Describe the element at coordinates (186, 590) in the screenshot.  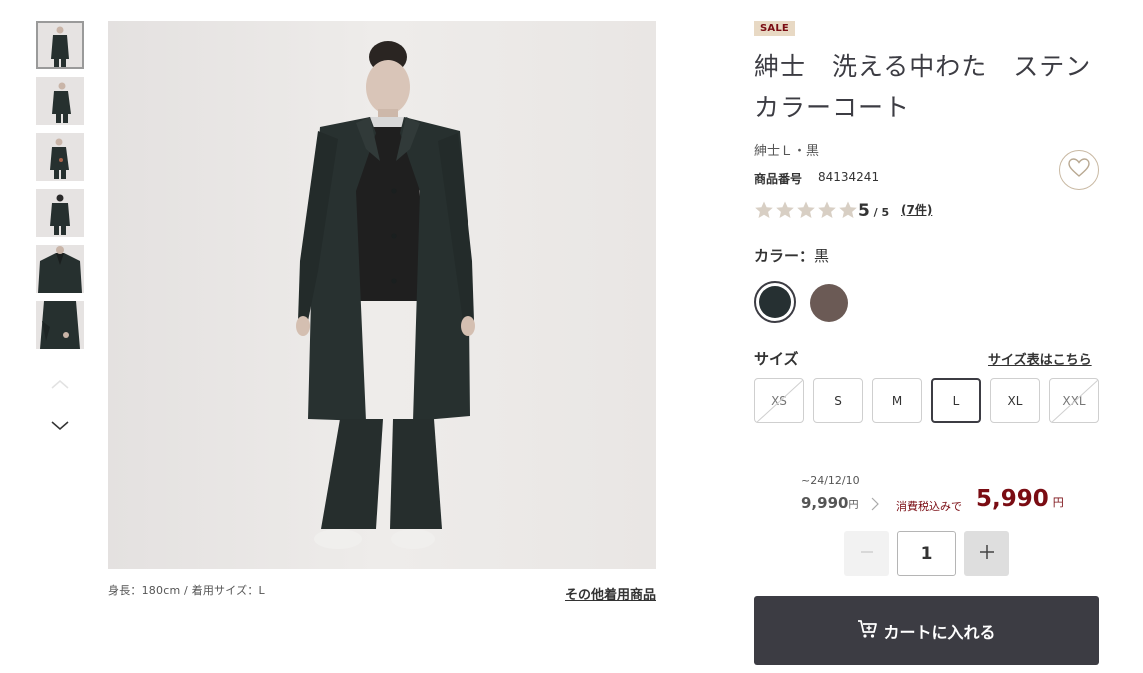
I see `model-info-caption: 身長：180cm / 着用サイズ：L` at that location.